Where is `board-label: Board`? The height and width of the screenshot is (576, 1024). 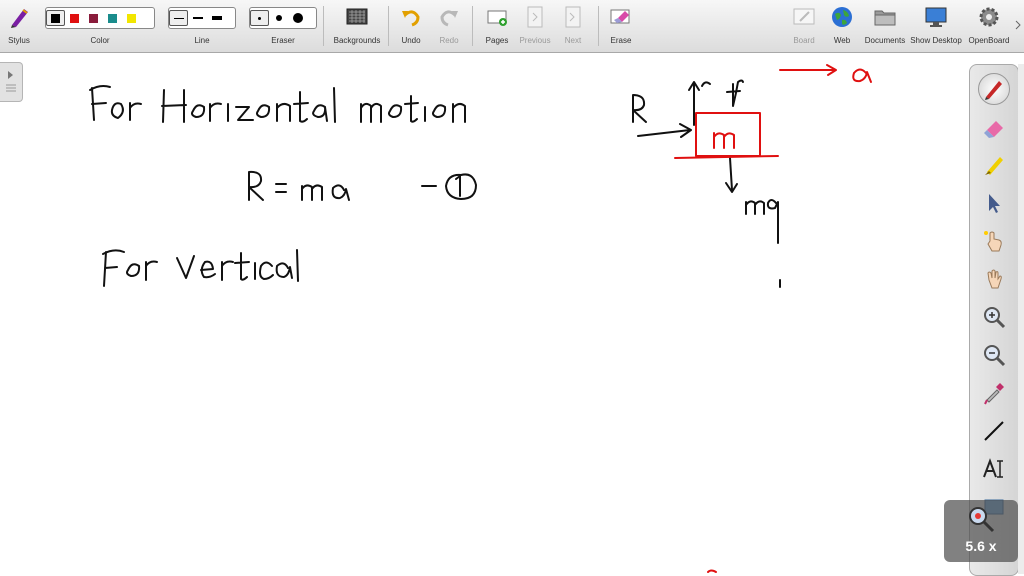
board-label: Board is located at coordinates (804, 40).